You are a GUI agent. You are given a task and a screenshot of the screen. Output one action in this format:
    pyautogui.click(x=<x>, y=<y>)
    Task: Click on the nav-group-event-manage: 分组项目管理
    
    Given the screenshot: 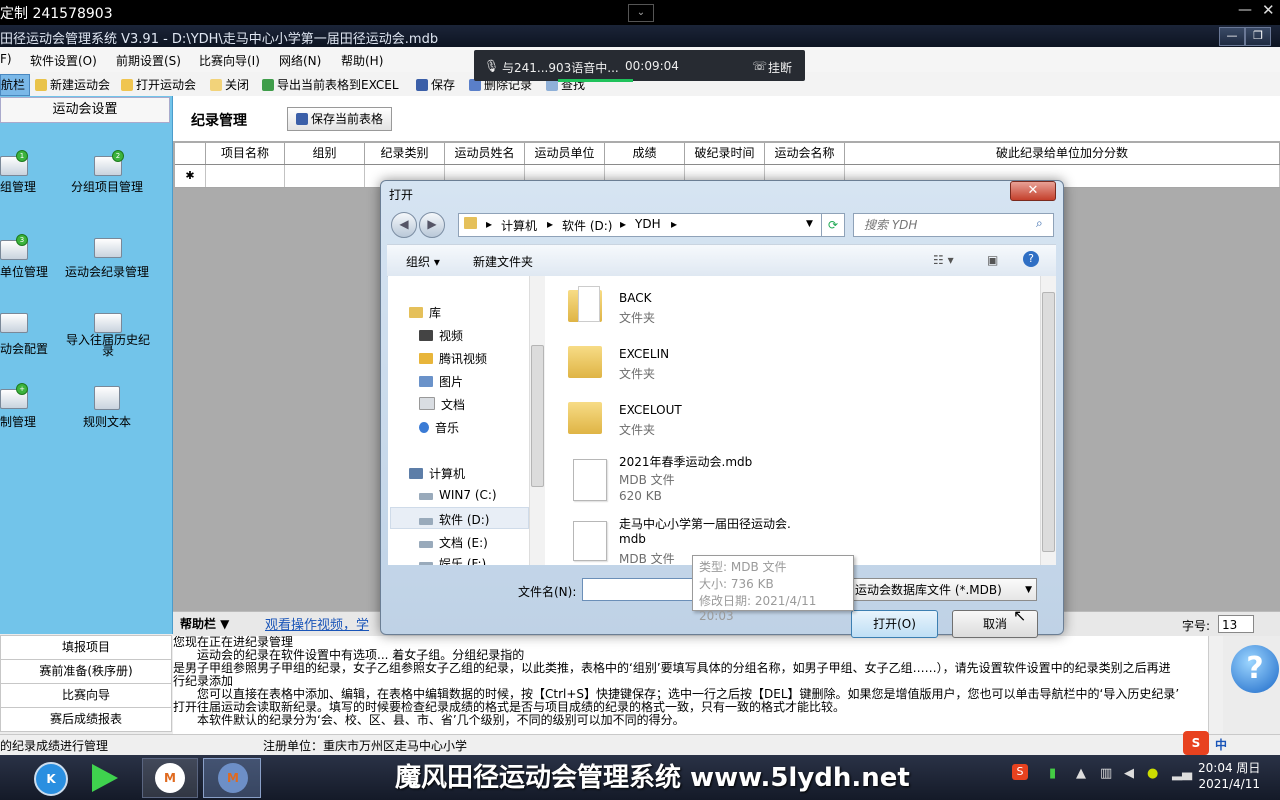 What is the action you would take?
    pyautogui.click(x=107, y=186)
    